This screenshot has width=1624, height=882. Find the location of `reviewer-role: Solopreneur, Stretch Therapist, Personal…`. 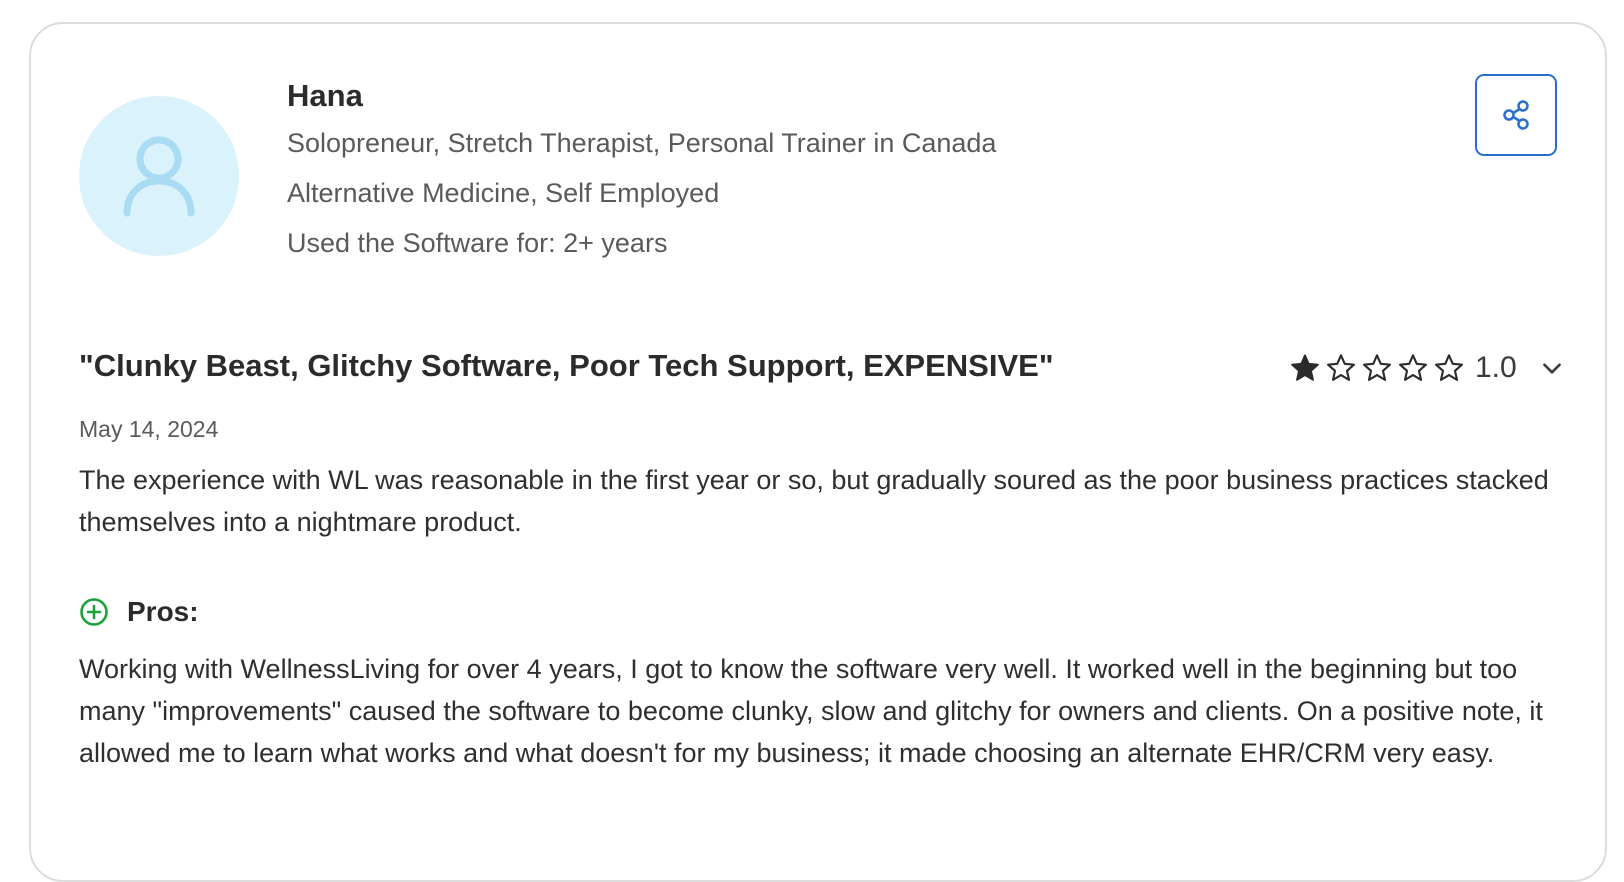

reviewer-role: Solopreneur, Stretch Therapist, Personal… is located at coordinates (642, 143).